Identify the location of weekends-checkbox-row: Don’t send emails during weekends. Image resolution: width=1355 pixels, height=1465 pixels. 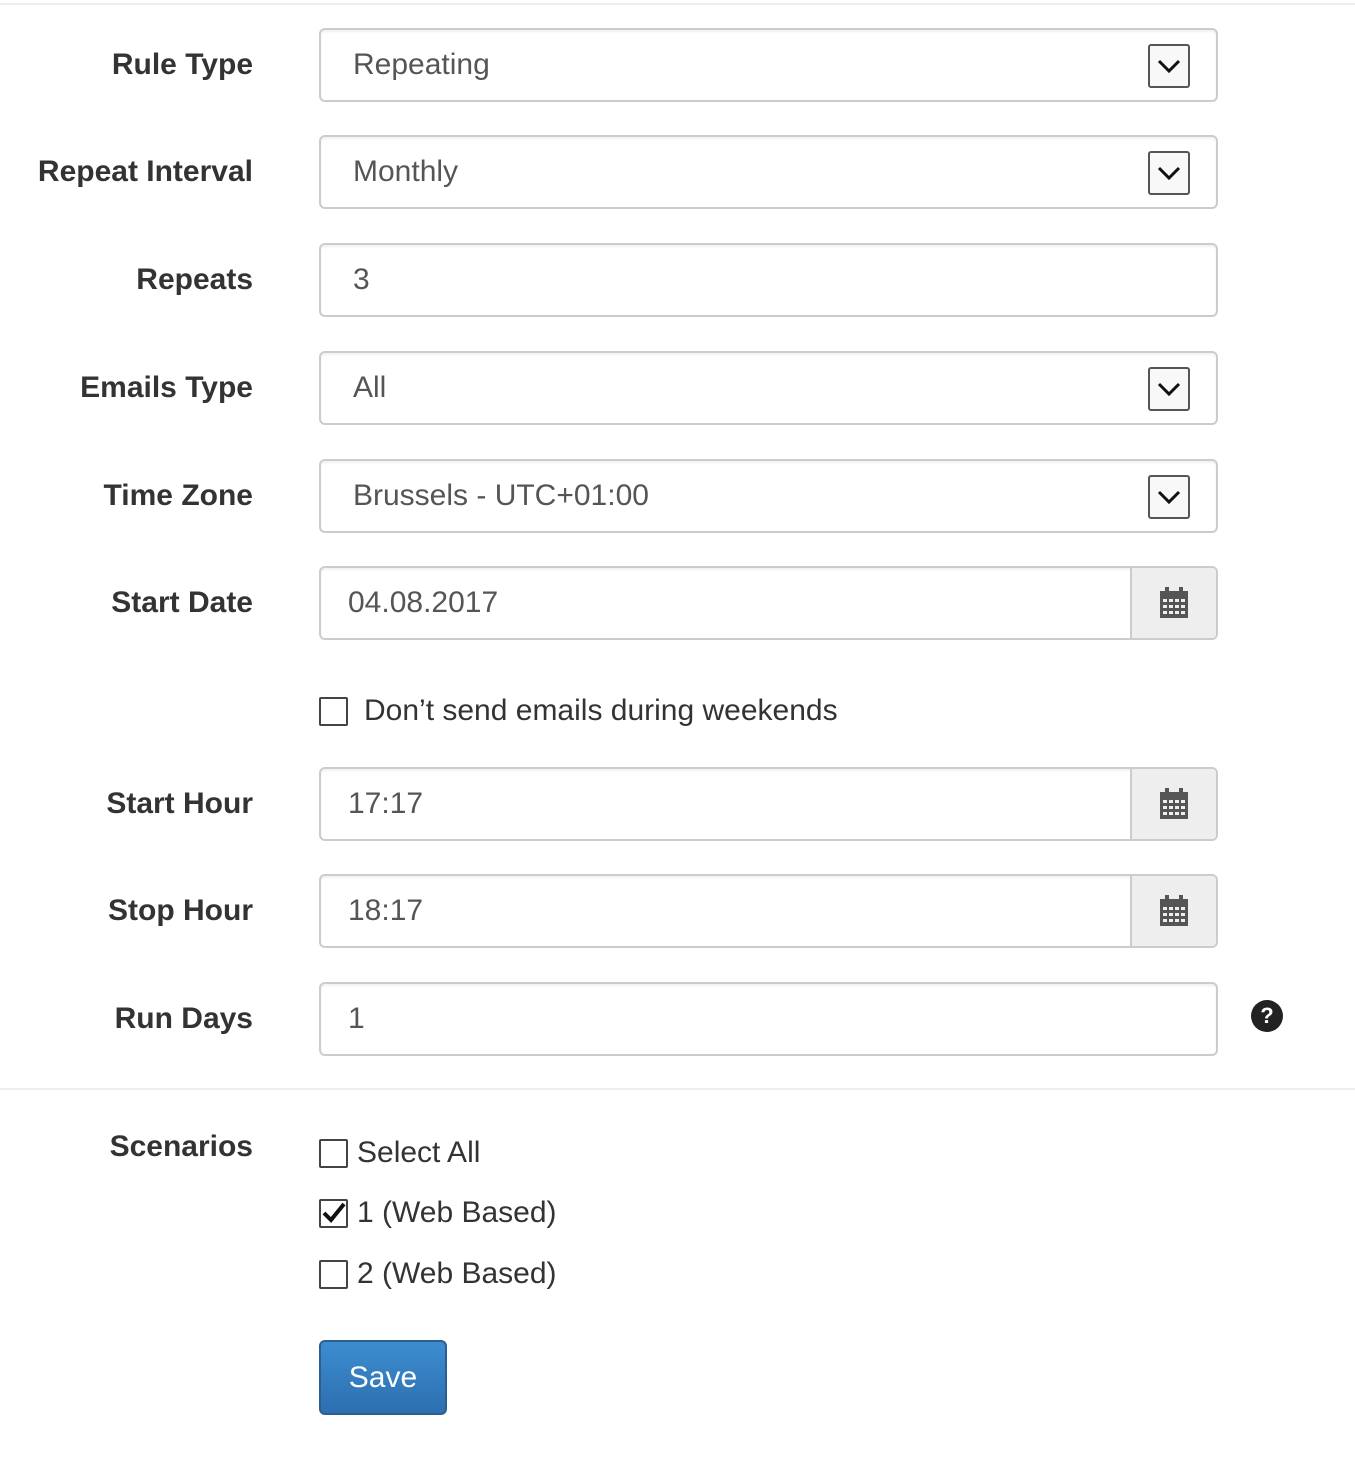
(578, 711).